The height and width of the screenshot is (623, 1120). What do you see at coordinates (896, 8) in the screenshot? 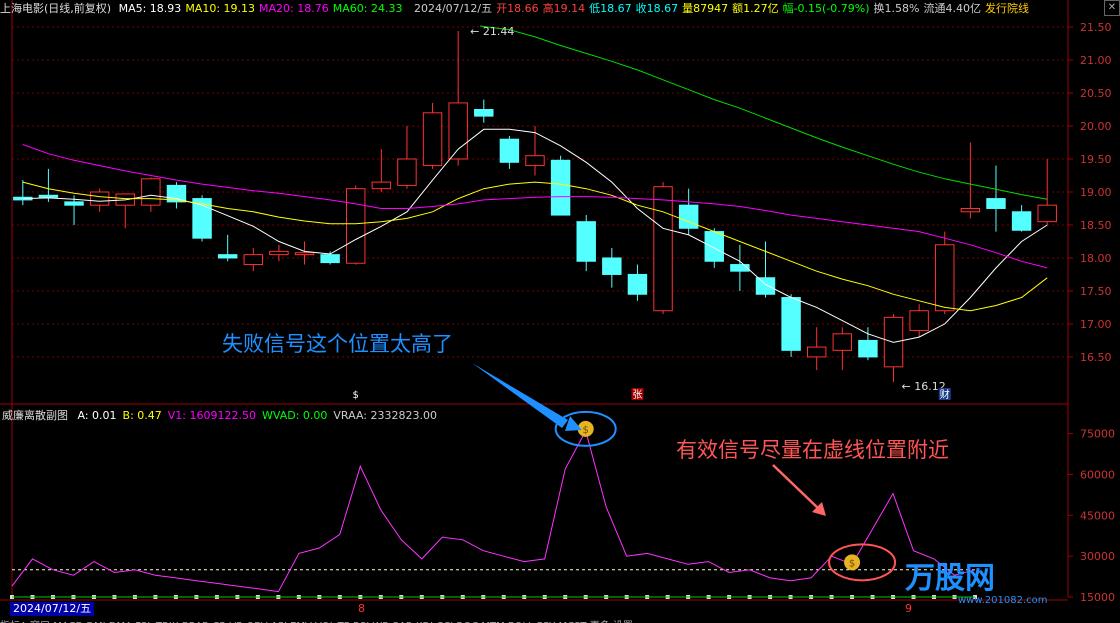
I see `quote-field-8: 换1.58%` at bounding box center [896, 8].